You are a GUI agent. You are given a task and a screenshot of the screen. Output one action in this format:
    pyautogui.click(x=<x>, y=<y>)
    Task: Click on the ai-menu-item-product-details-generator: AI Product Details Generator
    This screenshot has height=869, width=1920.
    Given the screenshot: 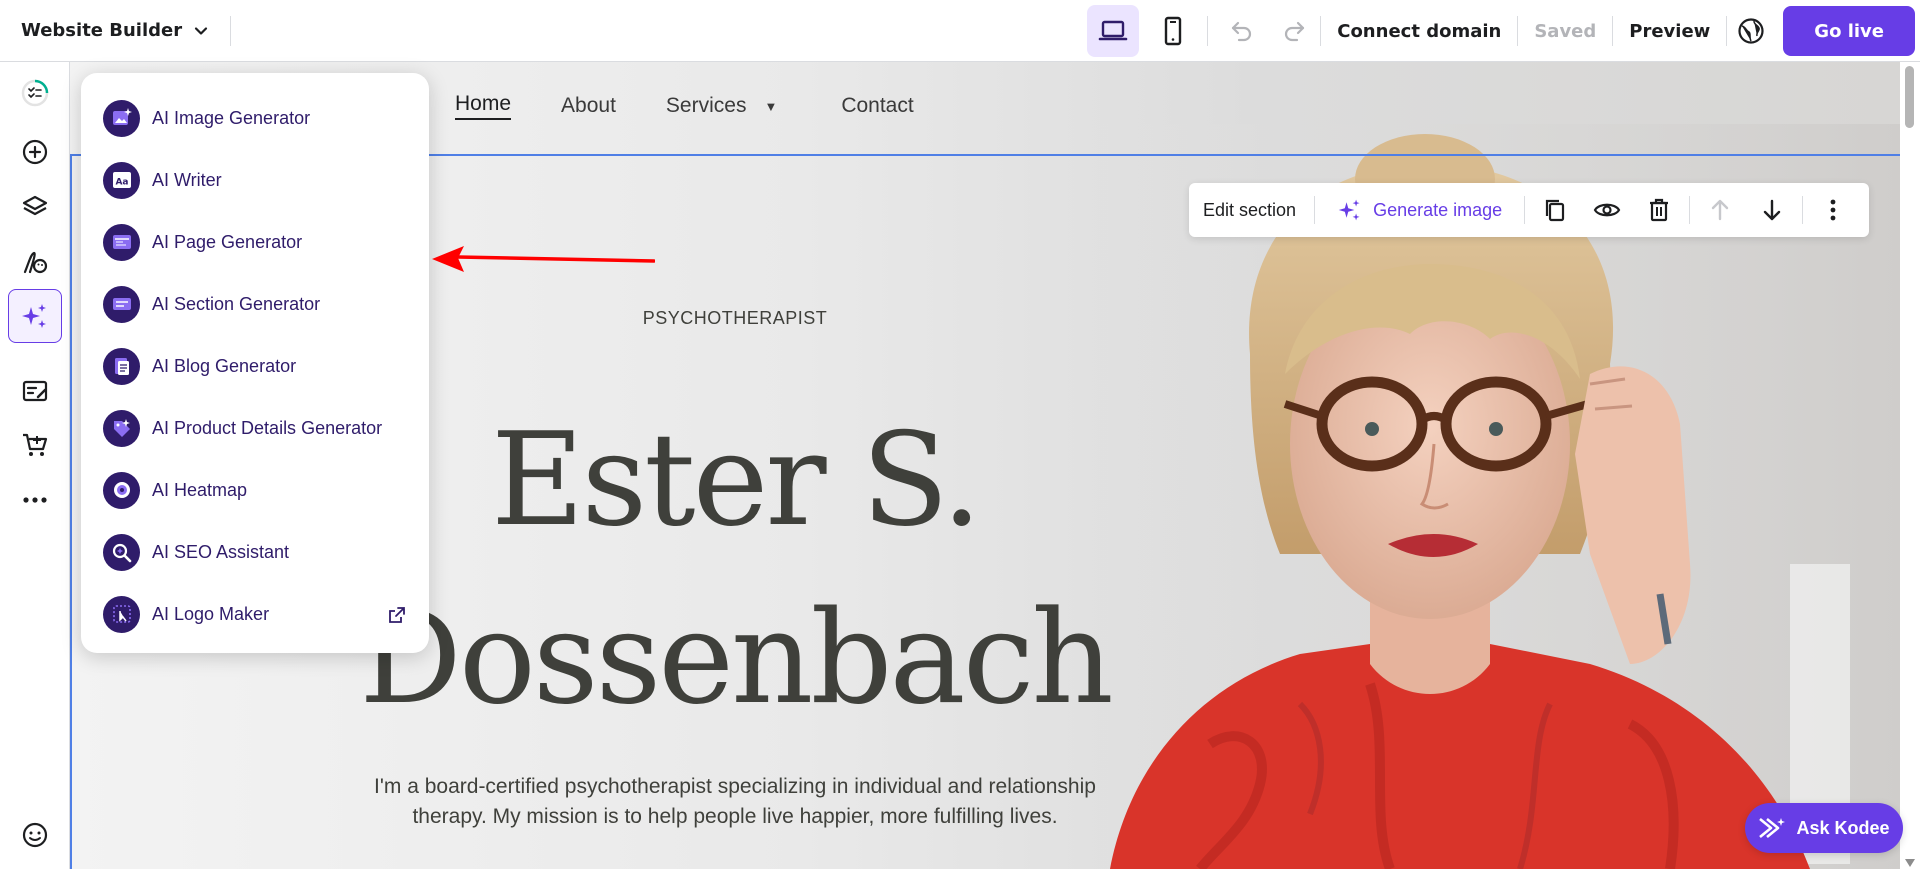 What is the action you would take?
    pyautogui.click(x=255, y=428)
    